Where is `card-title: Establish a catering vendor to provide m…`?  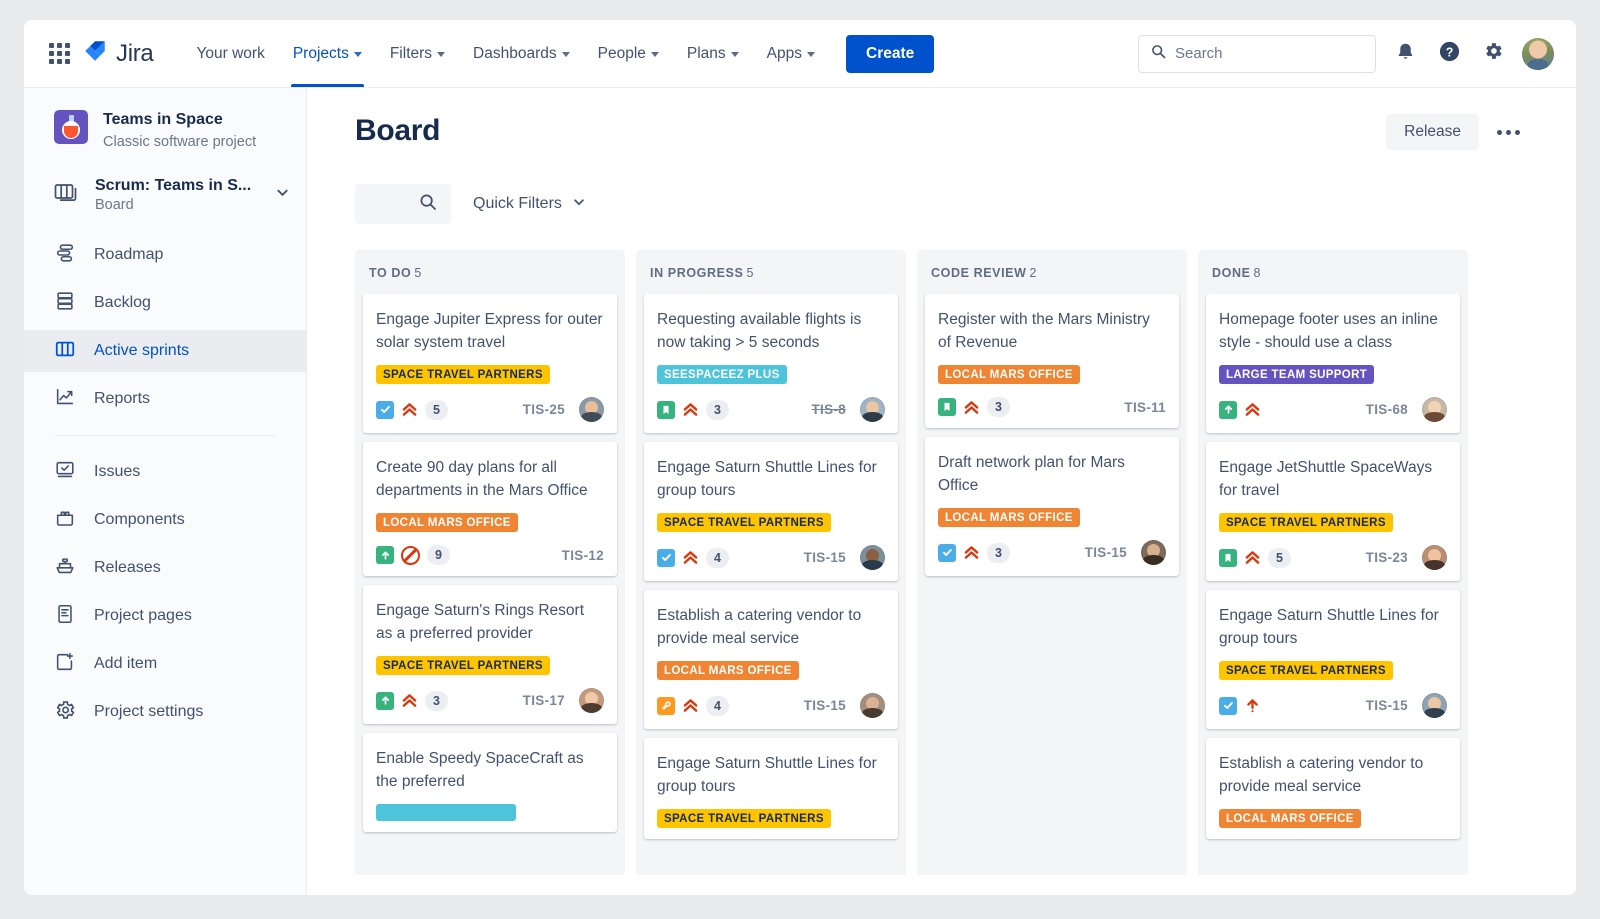
card-title: Establish a catering vendor to provide m… is located at coordinates (759, 627).